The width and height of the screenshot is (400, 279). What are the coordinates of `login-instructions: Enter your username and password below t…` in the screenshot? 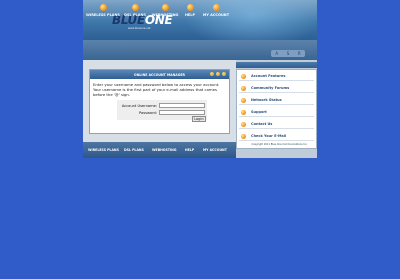 It's located at (156, 89).